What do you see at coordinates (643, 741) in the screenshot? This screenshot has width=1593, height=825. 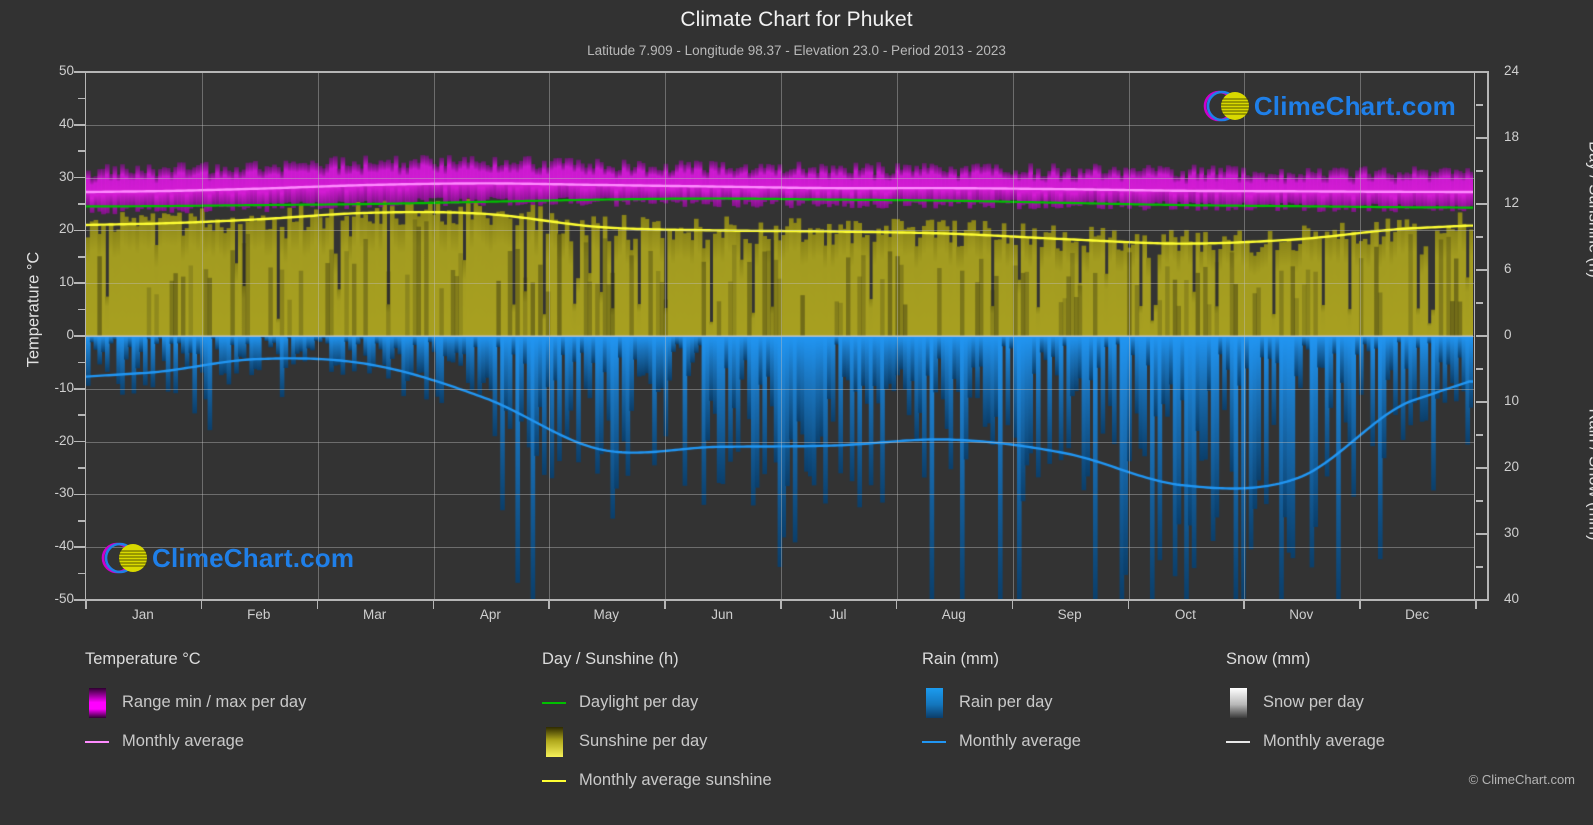 I see `legend-item-label: Sunshine per day` at bounding box center [643, 741].